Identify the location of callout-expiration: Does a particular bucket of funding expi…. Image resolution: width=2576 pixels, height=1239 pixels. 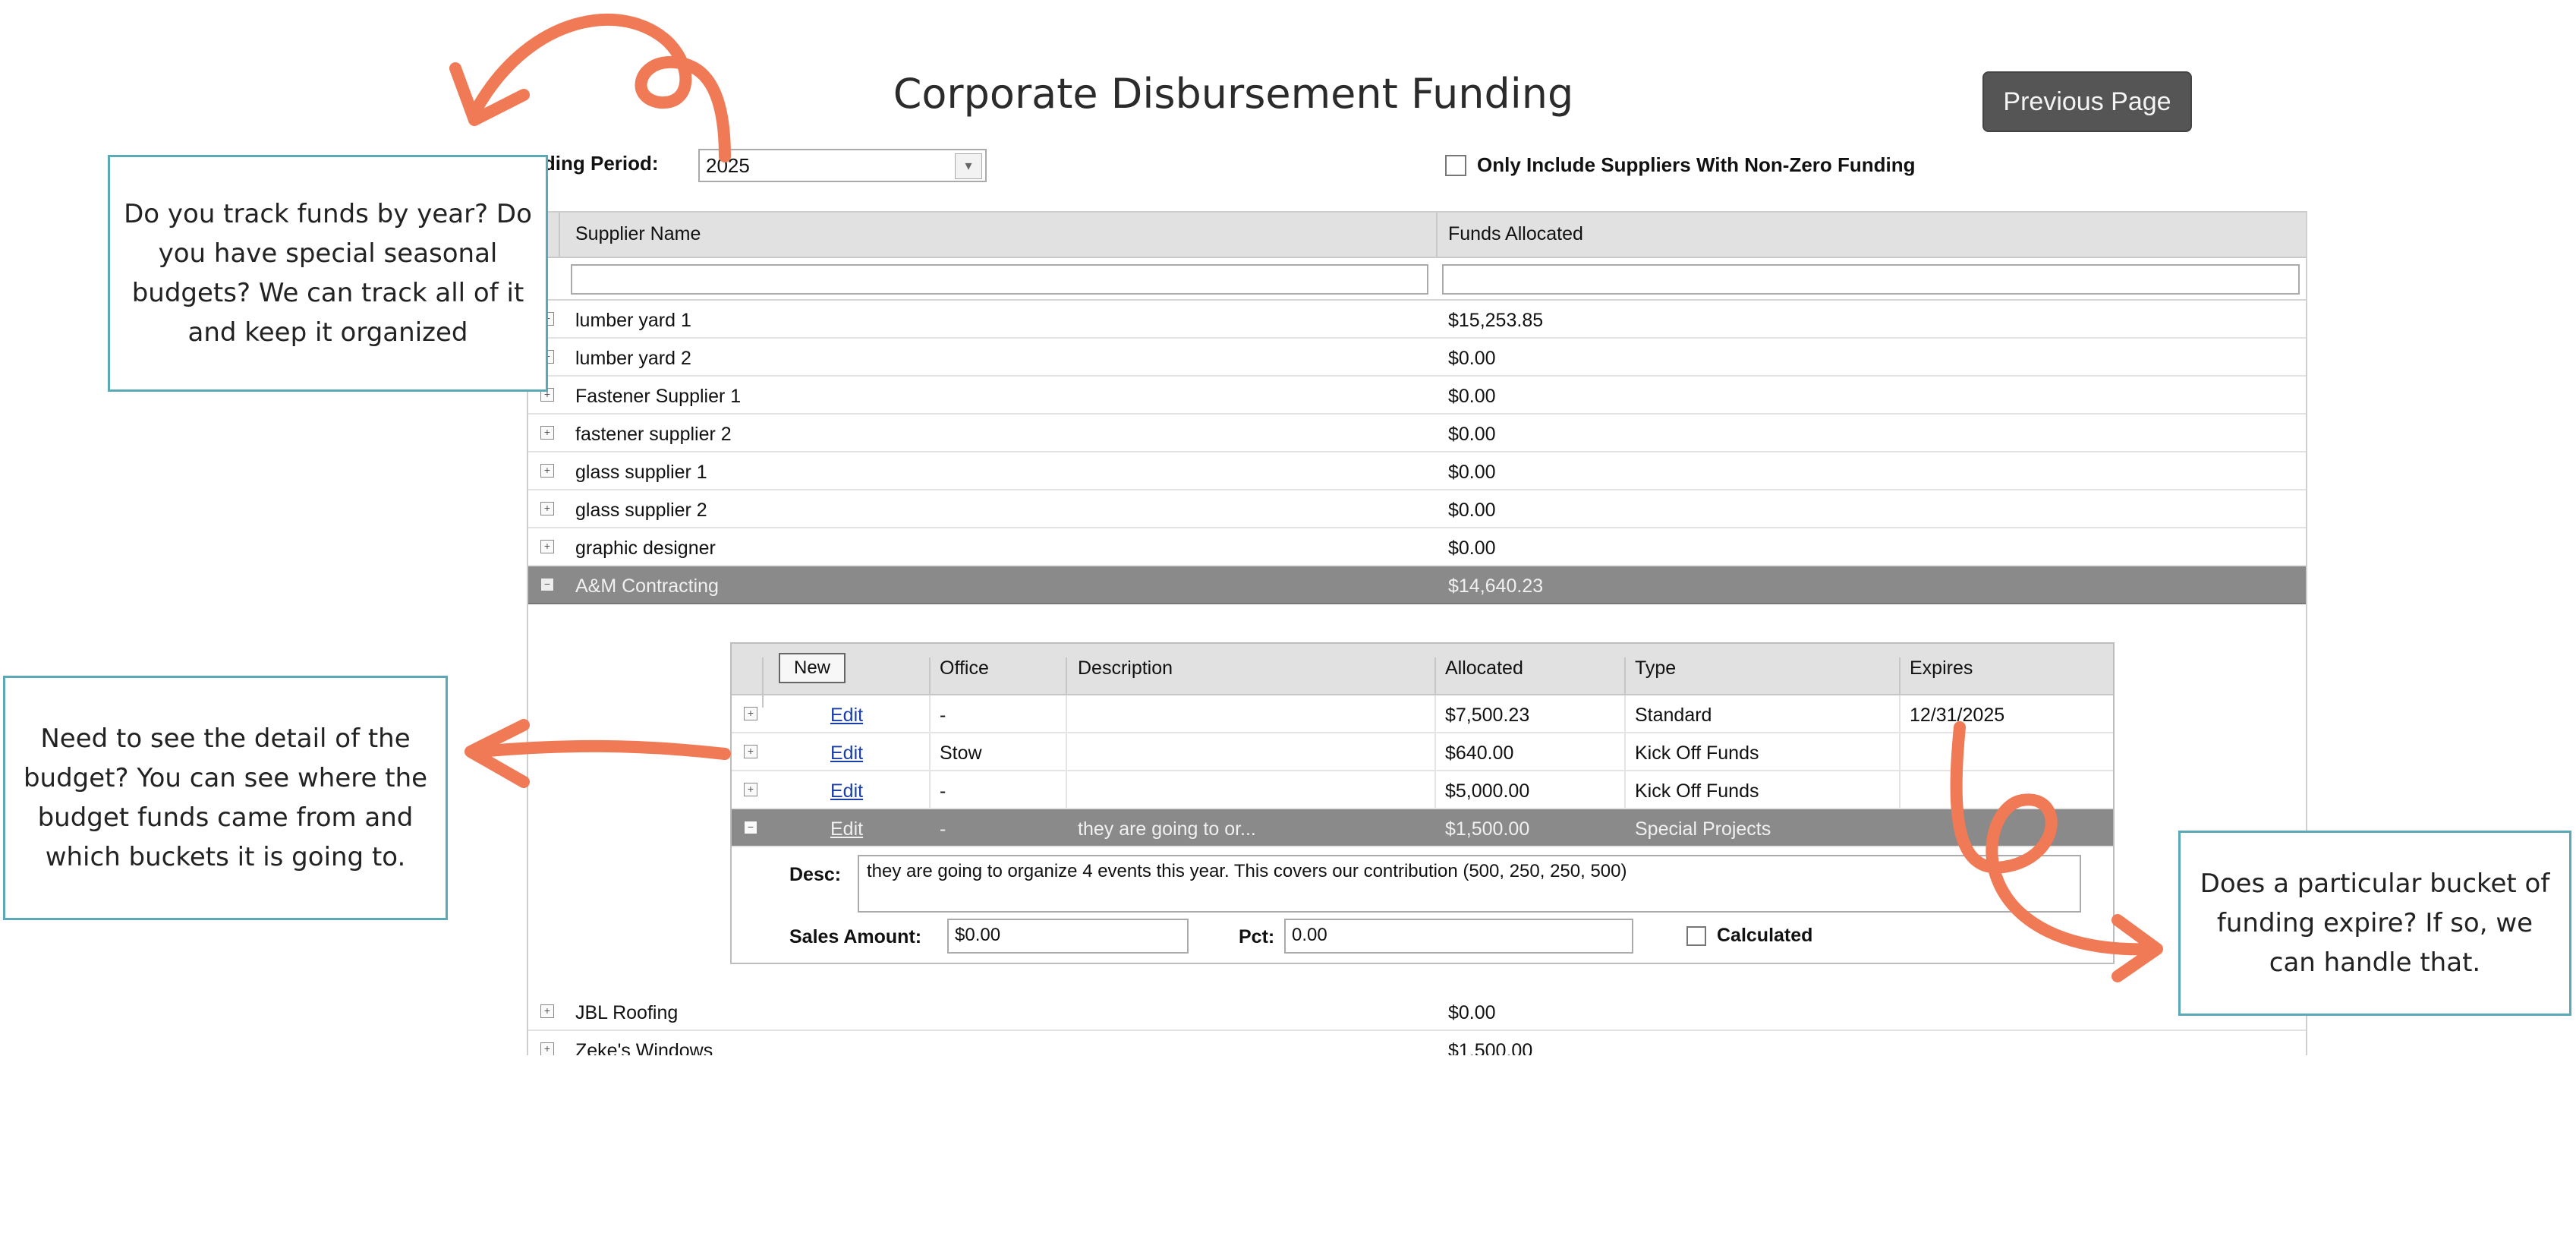
(2374, 923).